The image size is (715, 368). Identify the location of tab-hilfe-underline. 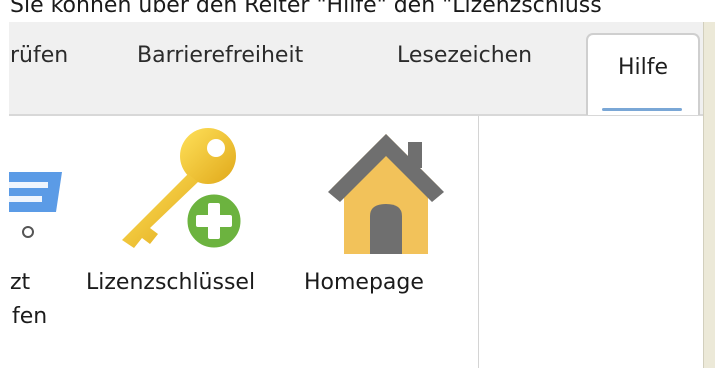
(642, 109).